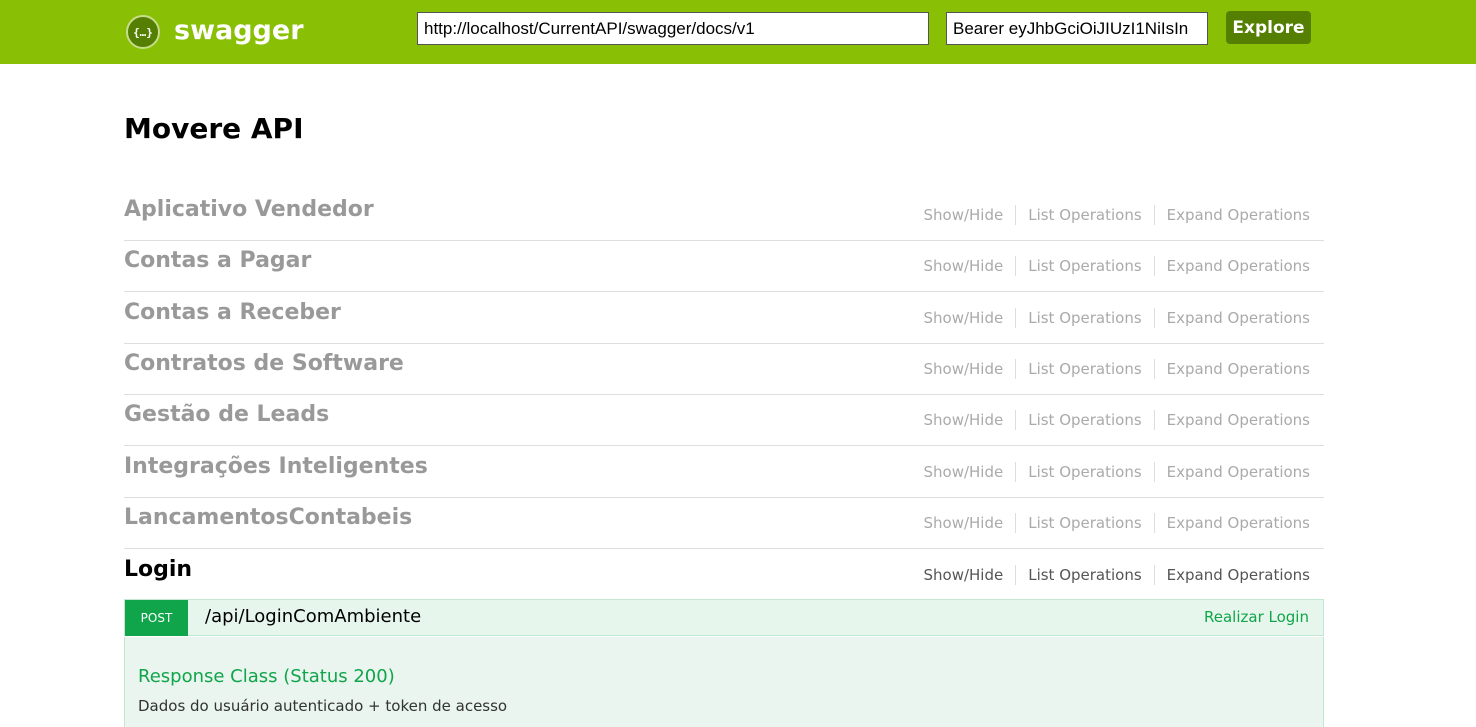  Describe the element at coordinates (313, 616) in the screenshot. I see `endpoint-path: /api/LoginComAmbiente` at that location.